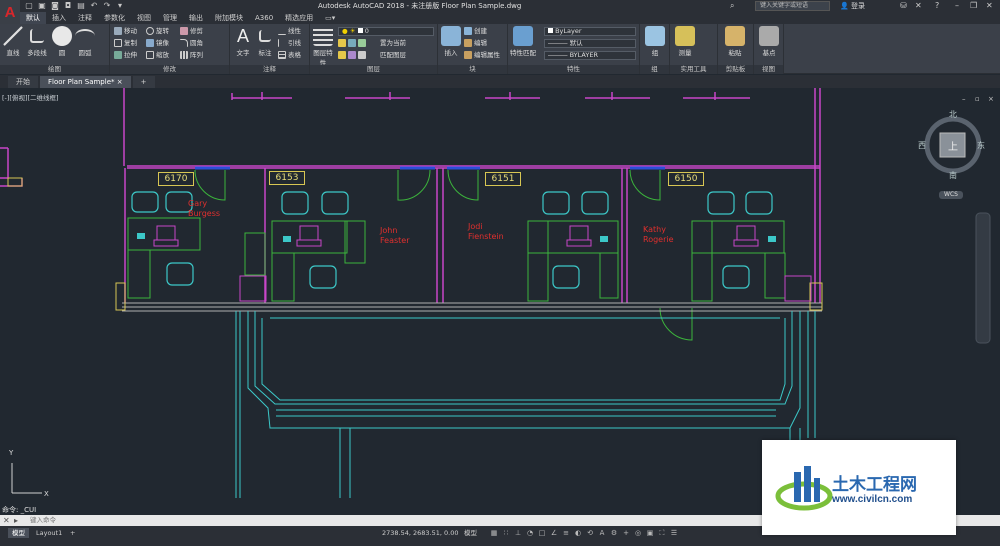 The height and width of the screenshot is (546, 1000). I want to click on group-draw-label: 绘图, so click(54, 69).